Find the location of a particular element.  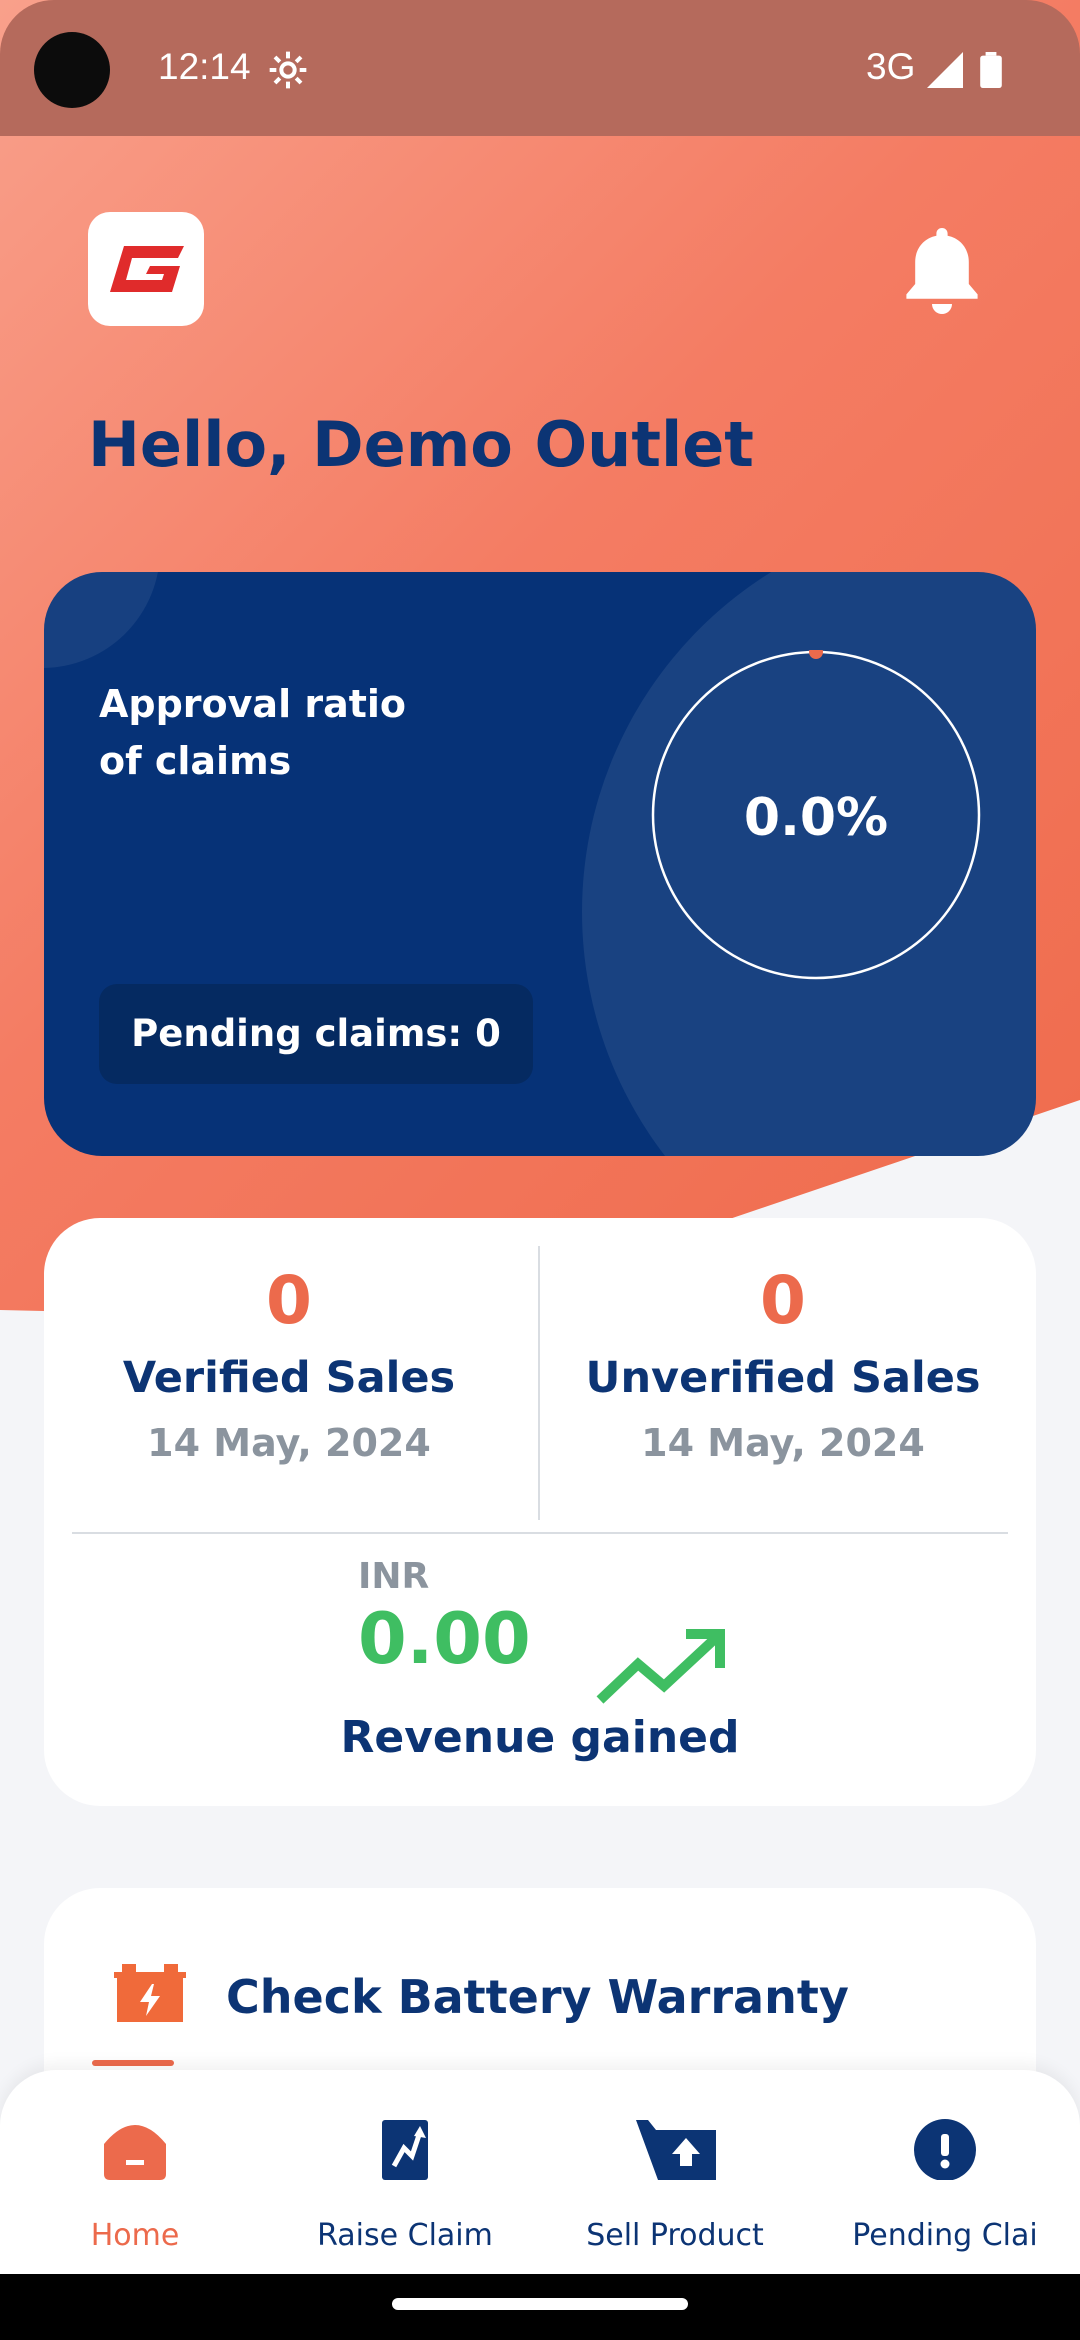

status-time: 12:14 is located at coordinates (204, 66).